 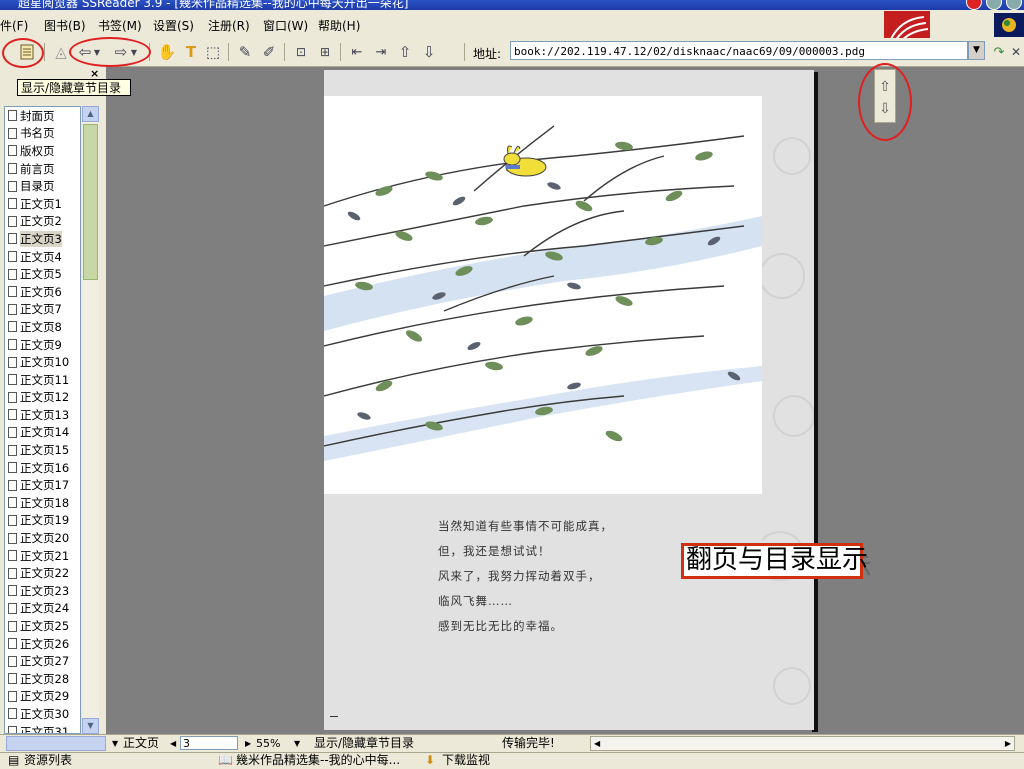 What do you see at coordinates (42, 222) in the screenshot?
I see `tree-item: 正文页2` at bounding box center [42, 222].